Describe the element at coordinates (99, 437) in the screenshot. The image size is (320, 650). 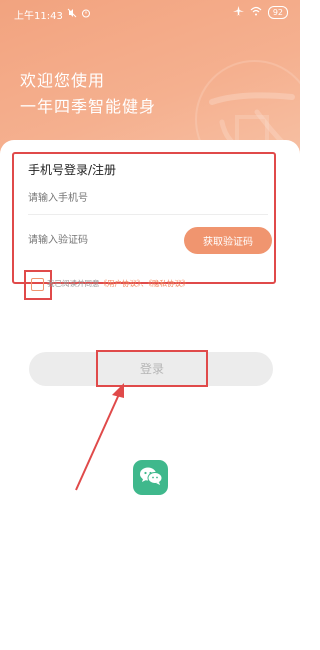
I see `annotation-arrow` at that location.